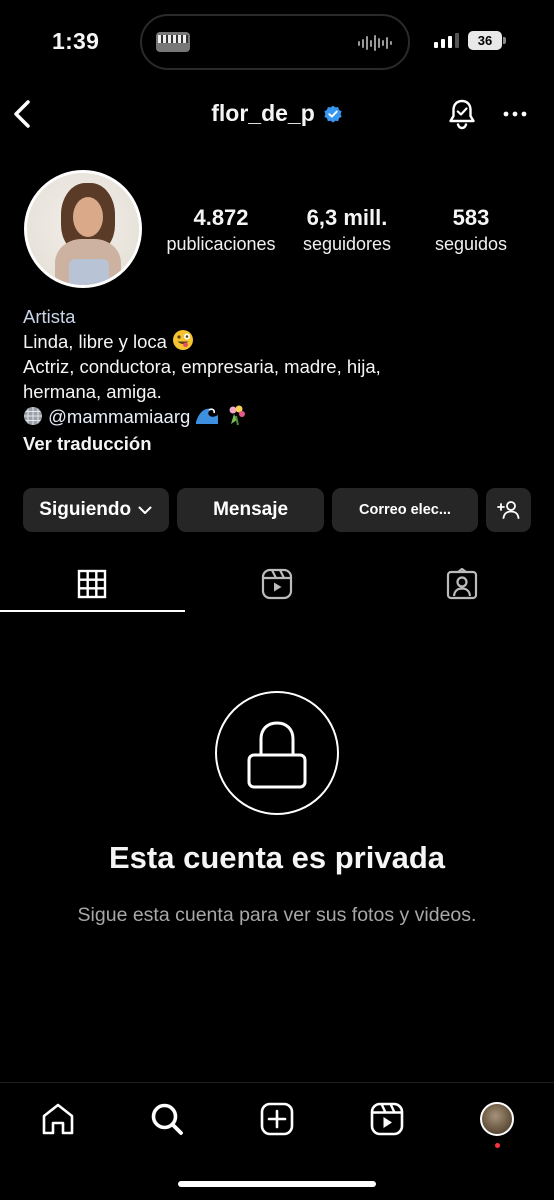 The image size is (554, 1200). I want to click on notification-dot, so click(497, 1145).